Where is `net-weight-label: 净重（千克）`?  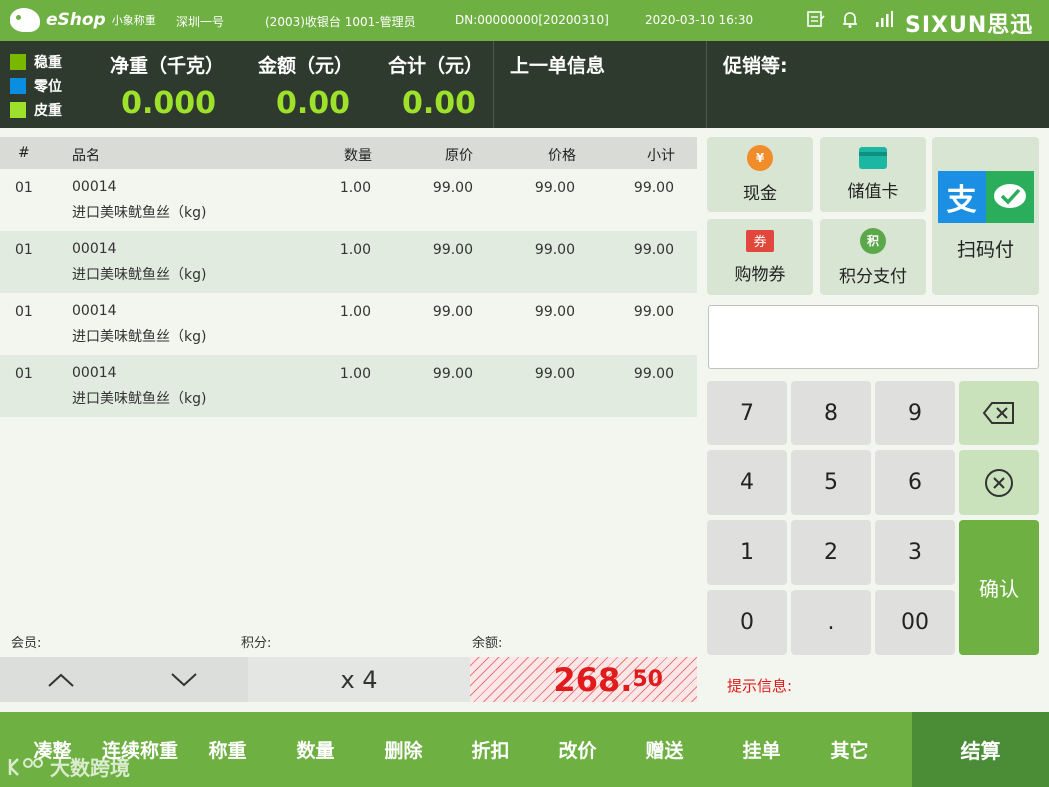 net-weight-label: 净重（千克） is located at coordinates (167, 66).